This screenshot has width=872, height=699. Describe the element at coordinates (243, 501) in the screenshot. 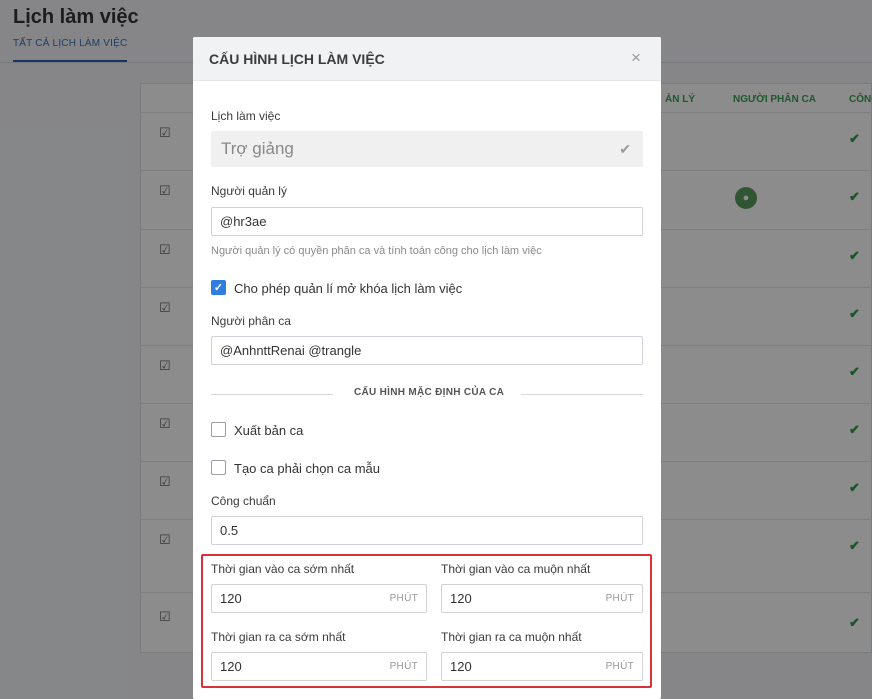

I see `standard-work-label: Công chuẩn` at that location.